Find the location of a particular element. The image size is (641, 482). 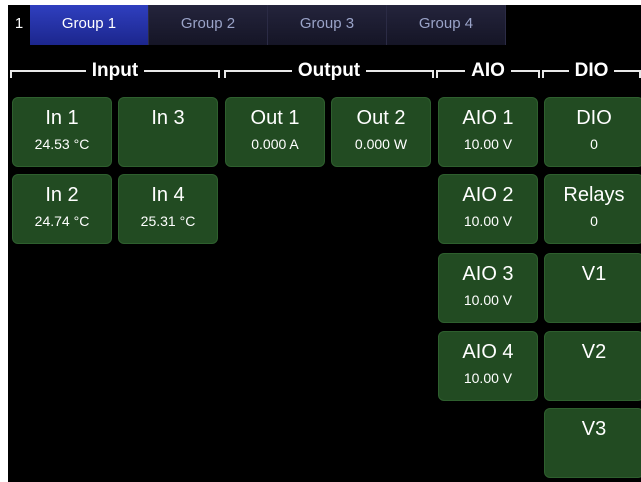

tile-name: V3 is located at coordinates (594, 429).